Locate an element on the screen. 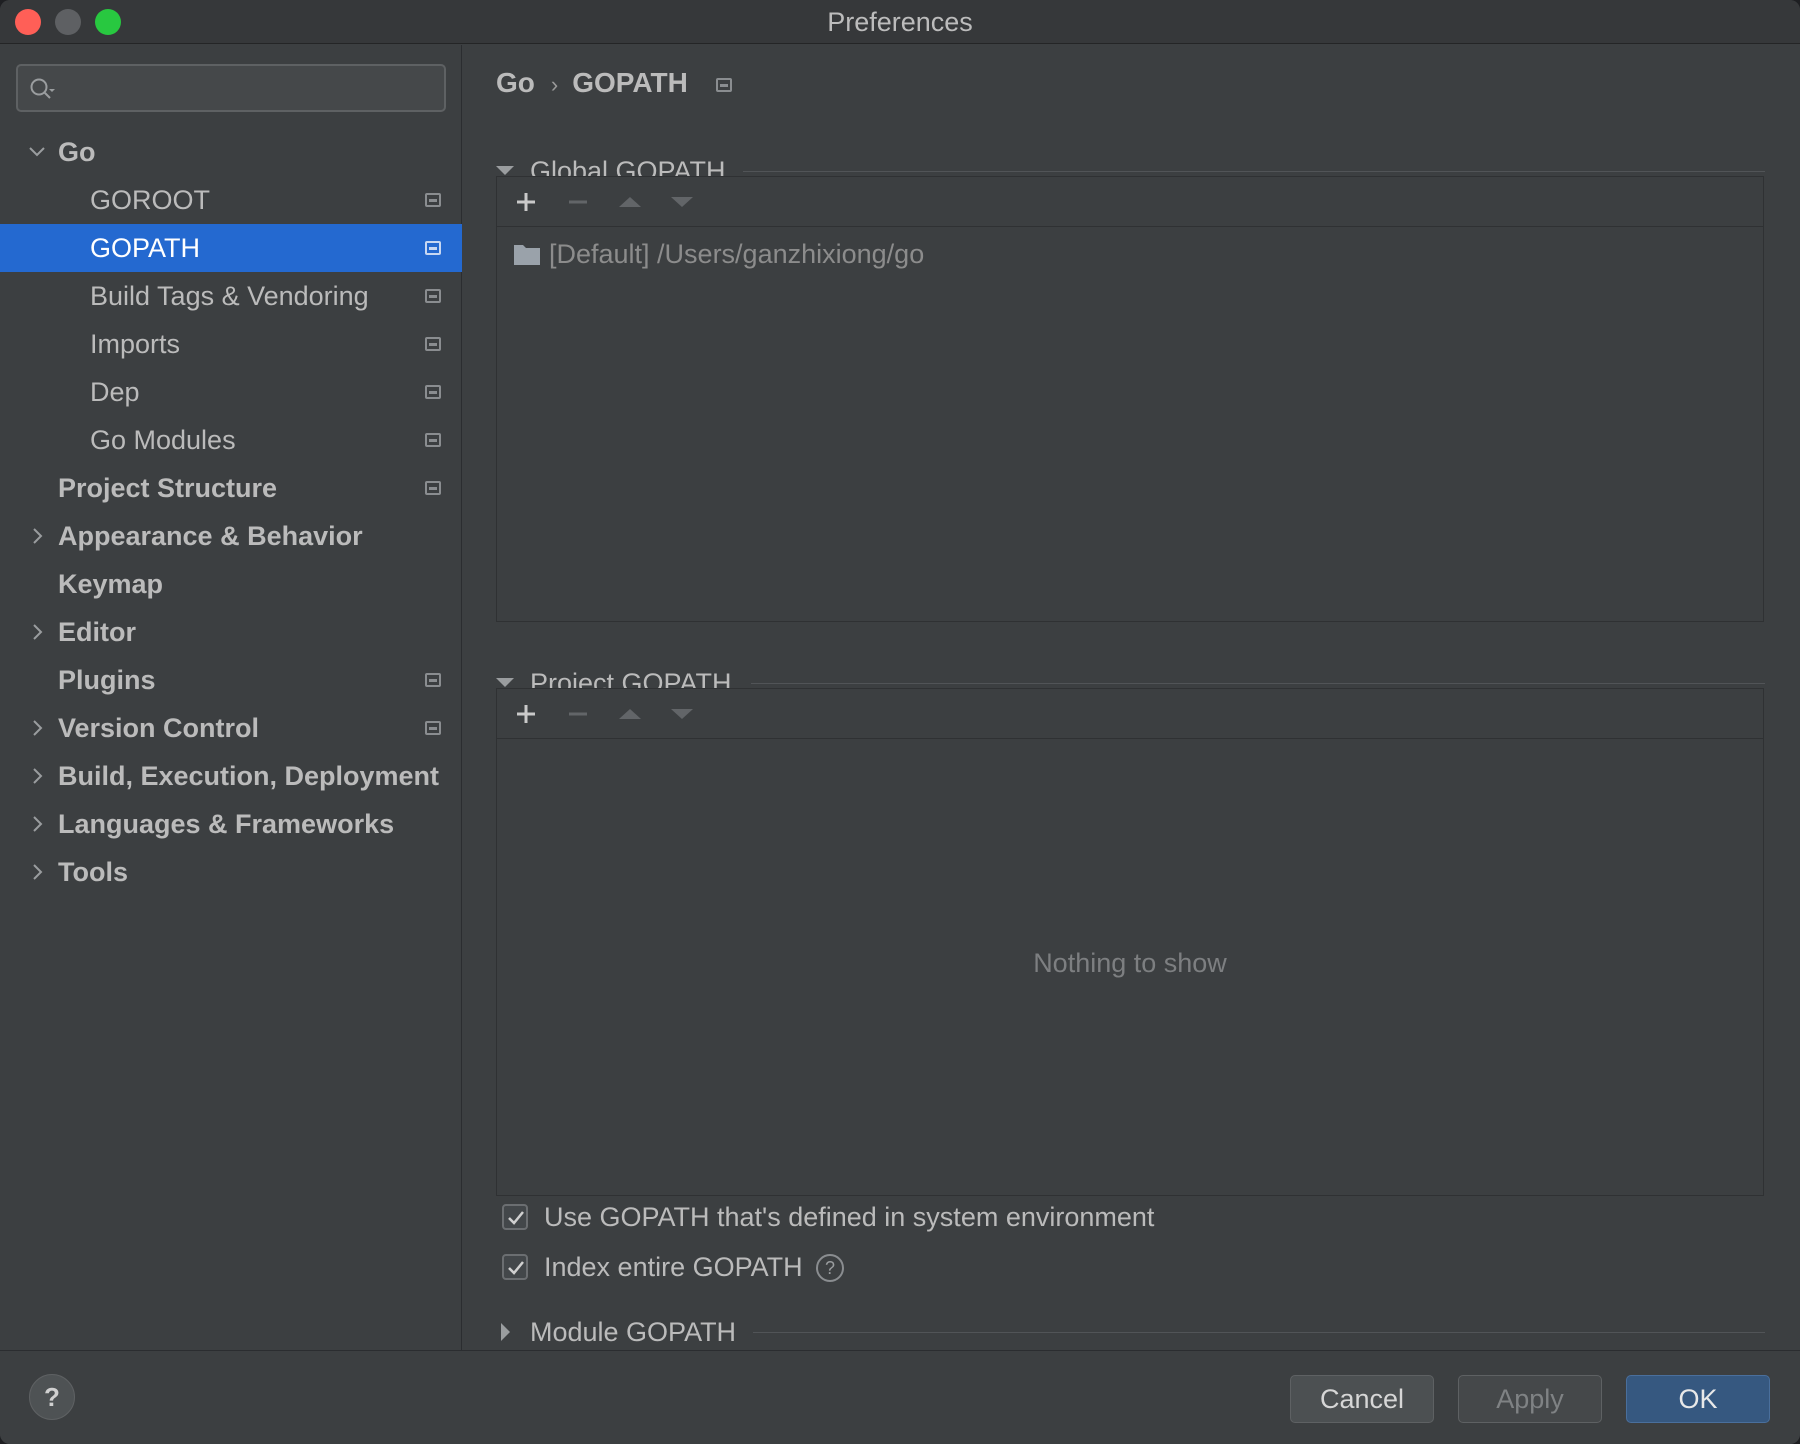  tree-item-label: Imports is located at coordinates (135, 344).